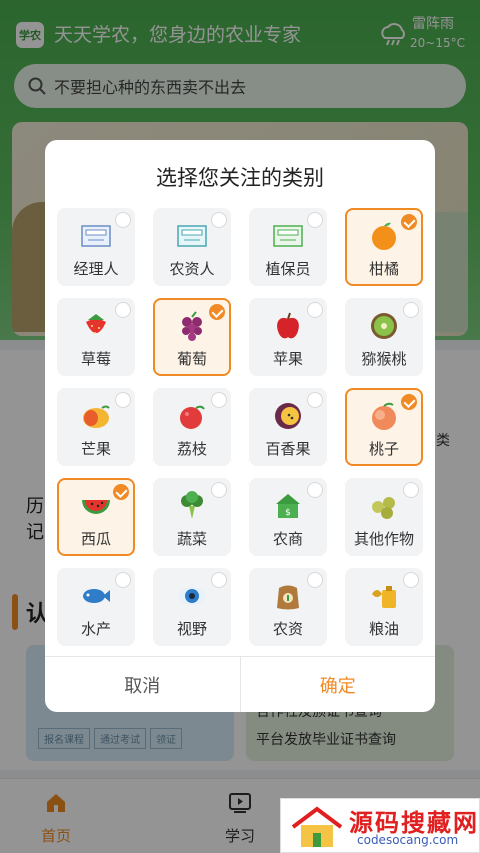  What do you see at coordinates (384, 416) in the screenshot?
I see `peach-icon` at bounding box center [384, 416].